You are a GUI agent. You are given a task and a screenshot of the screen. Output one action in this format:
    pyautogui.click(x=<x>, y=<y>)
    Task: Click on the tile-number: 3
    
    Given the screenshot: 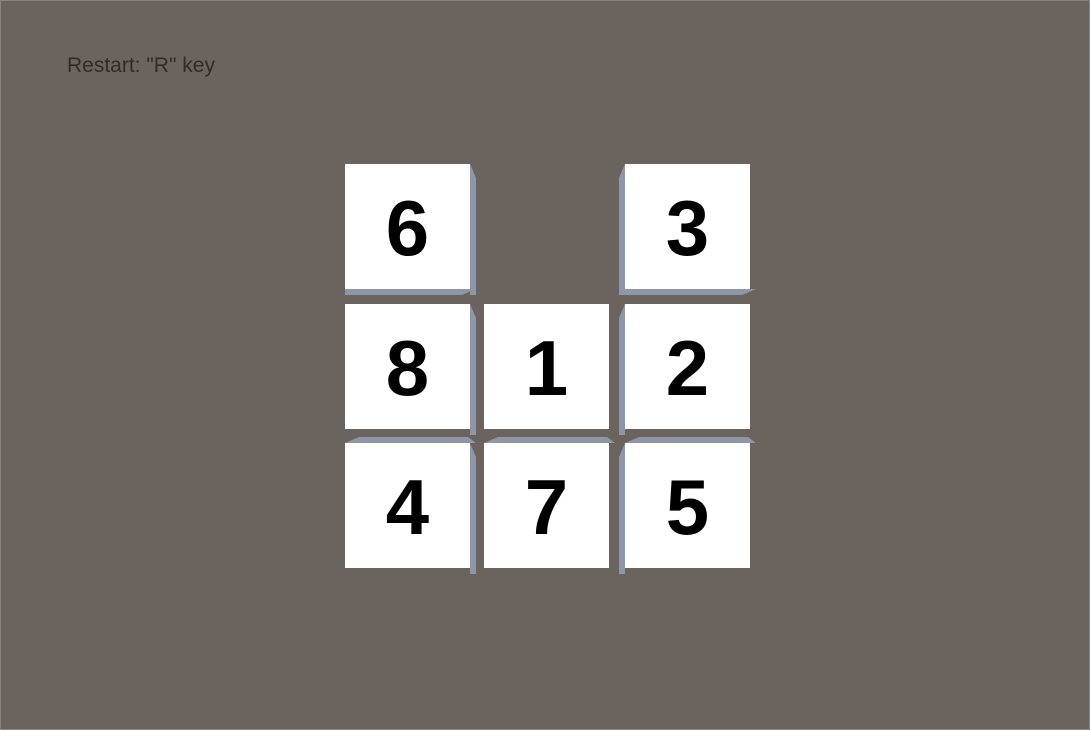 What is the action you would take?
    pyautogui.click(x=687, y=226)
    